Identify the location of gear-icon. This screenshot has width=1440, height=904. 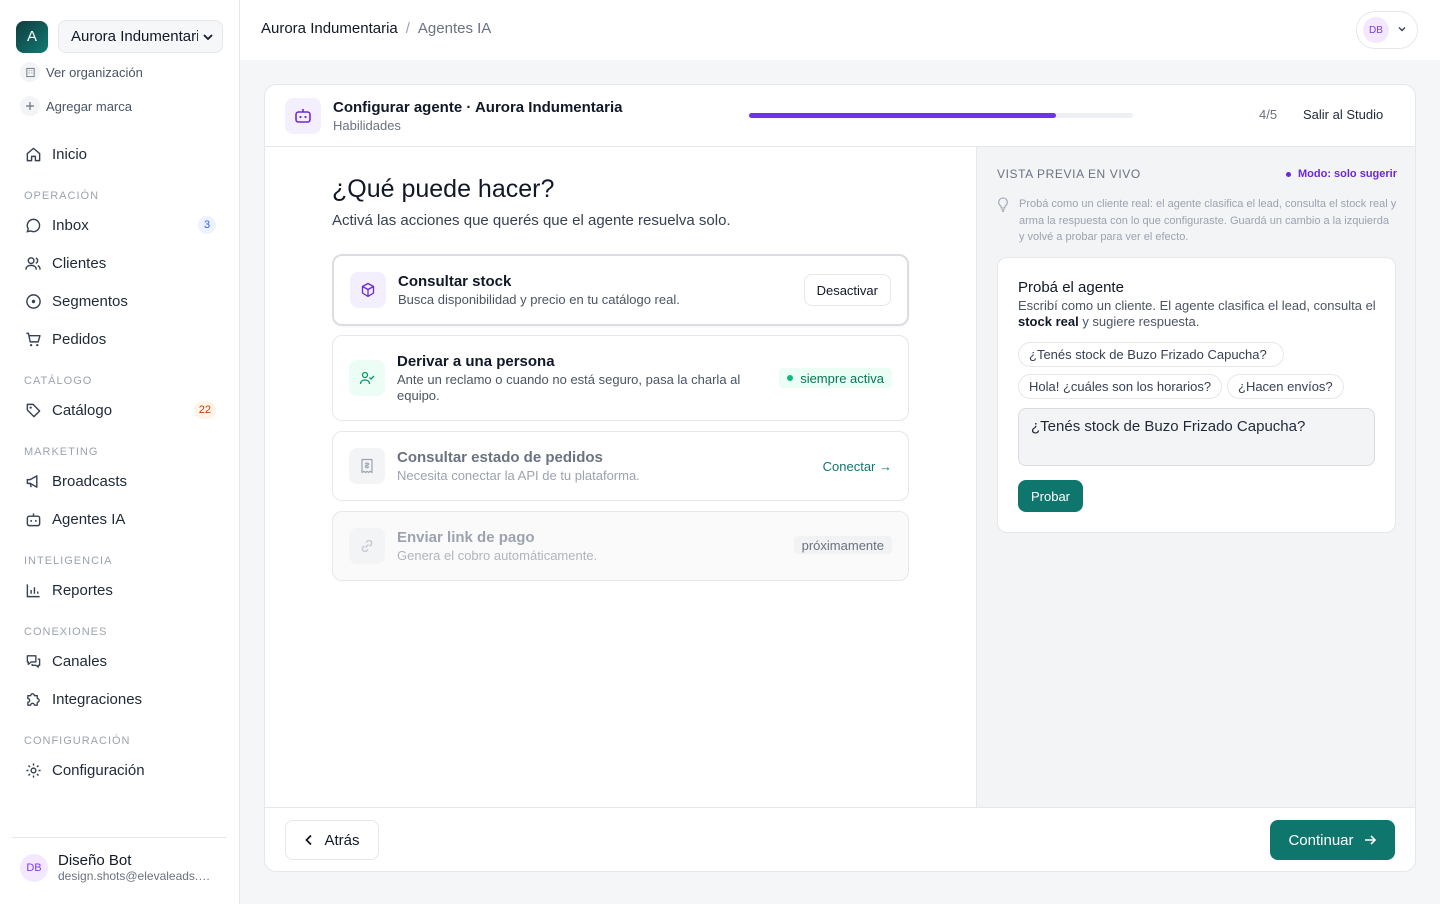
(33, 770).